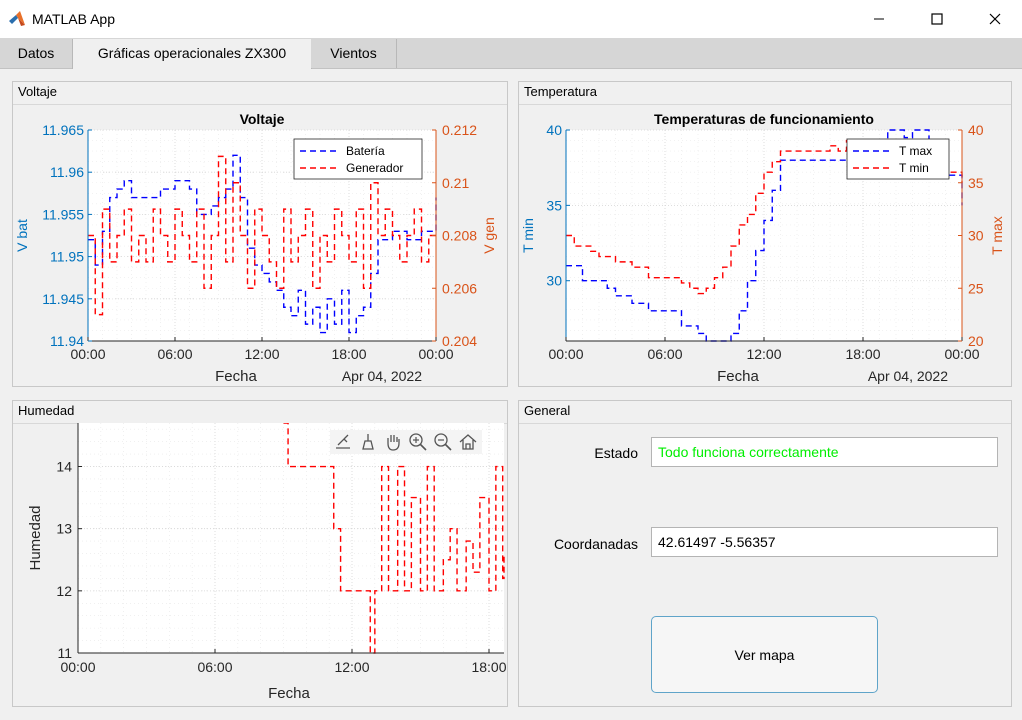 The image size is (1022, 720). I want to click on legend-label: T max, so click(915, 151).